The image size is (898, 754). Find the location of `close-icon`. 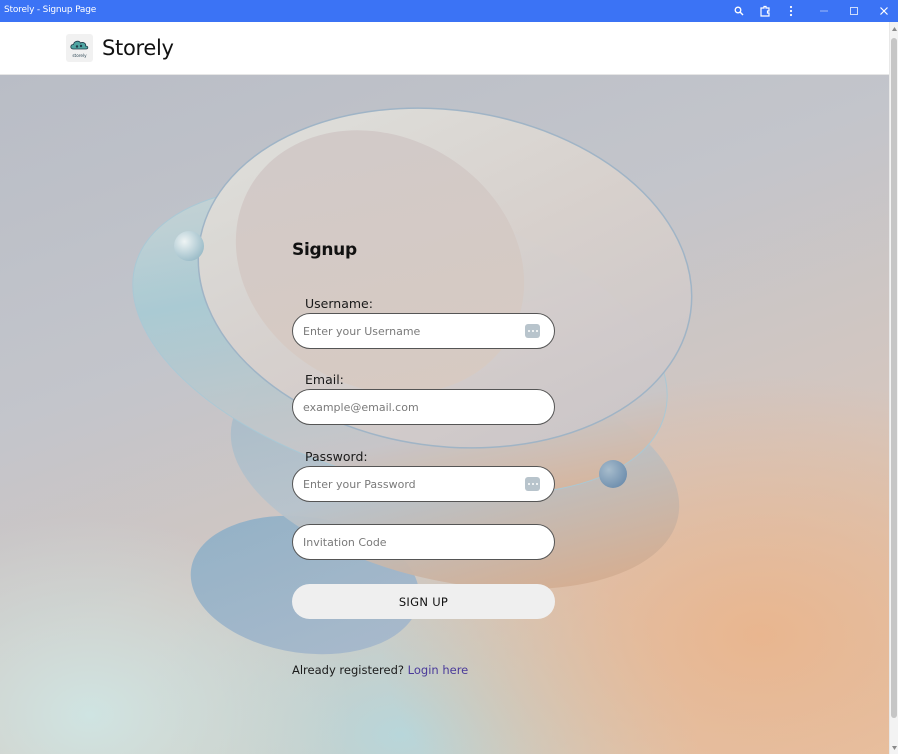

close-icon is located at coordinates (884, 11).